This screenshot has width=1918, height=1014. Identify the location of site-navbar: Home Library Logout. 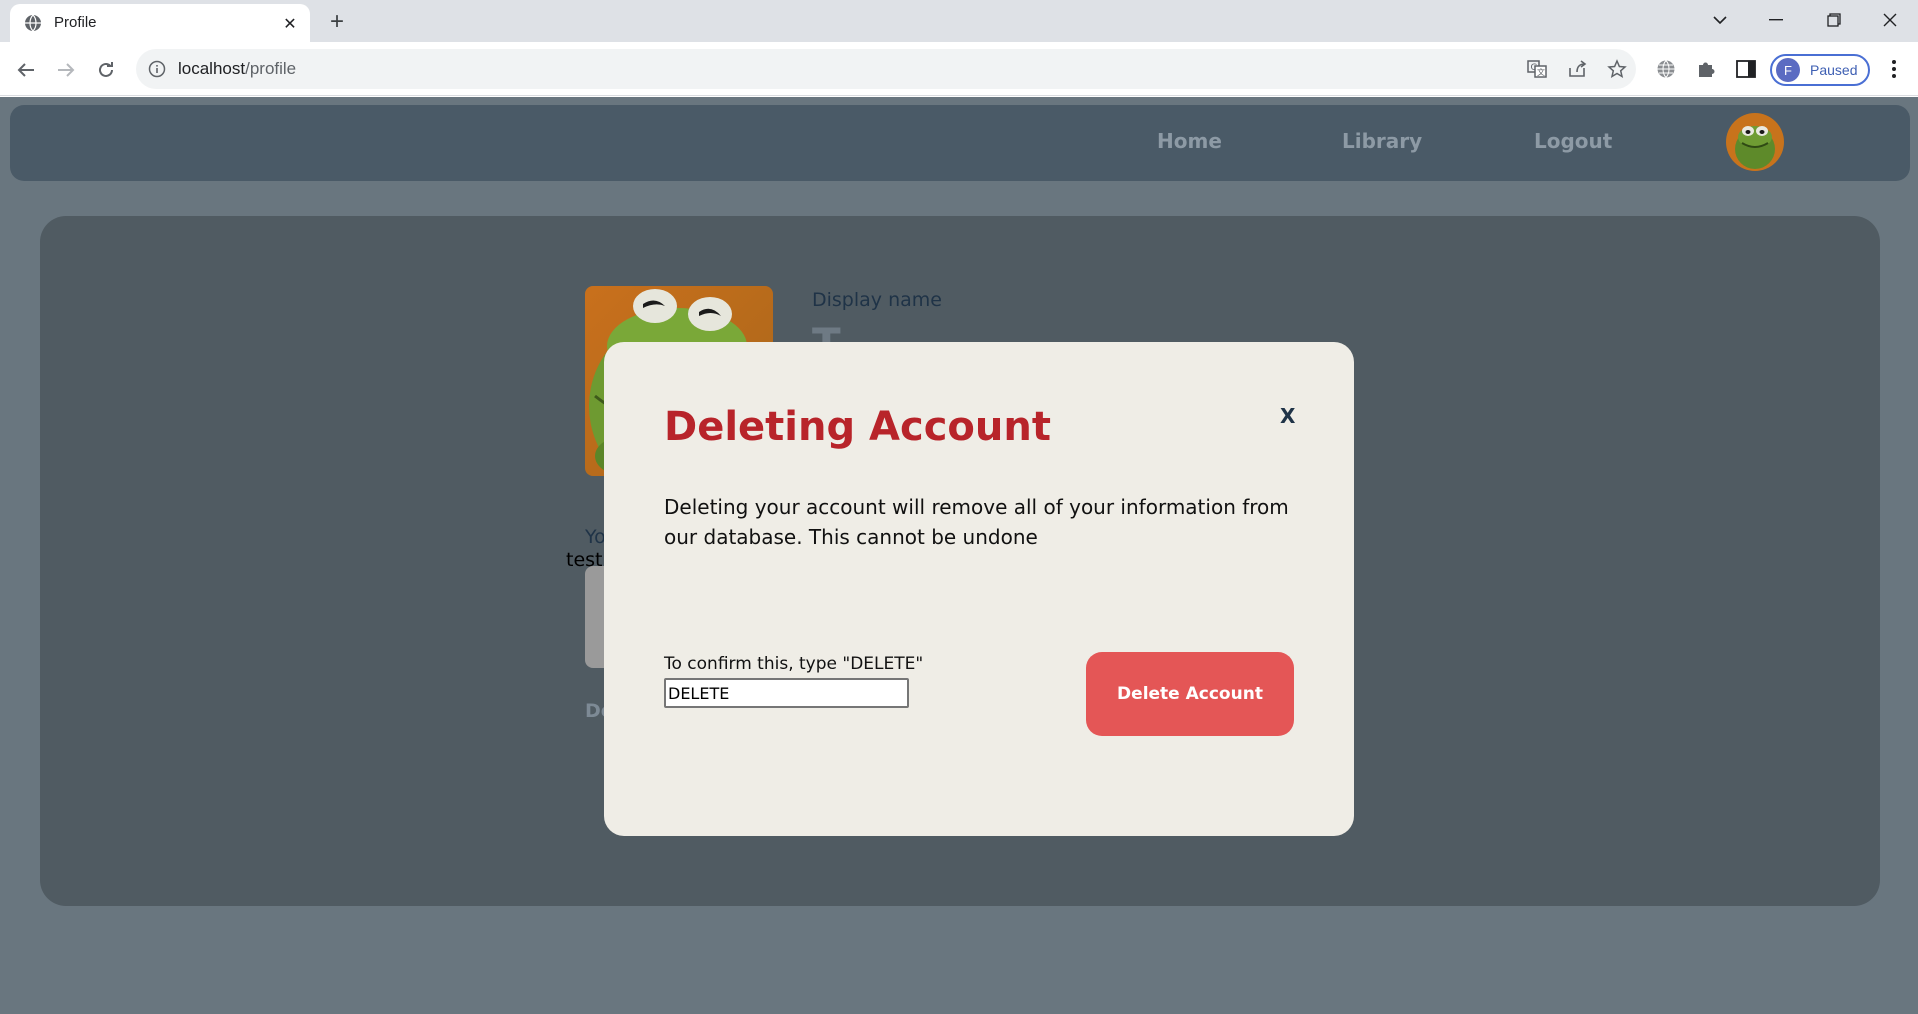
(960, 143).